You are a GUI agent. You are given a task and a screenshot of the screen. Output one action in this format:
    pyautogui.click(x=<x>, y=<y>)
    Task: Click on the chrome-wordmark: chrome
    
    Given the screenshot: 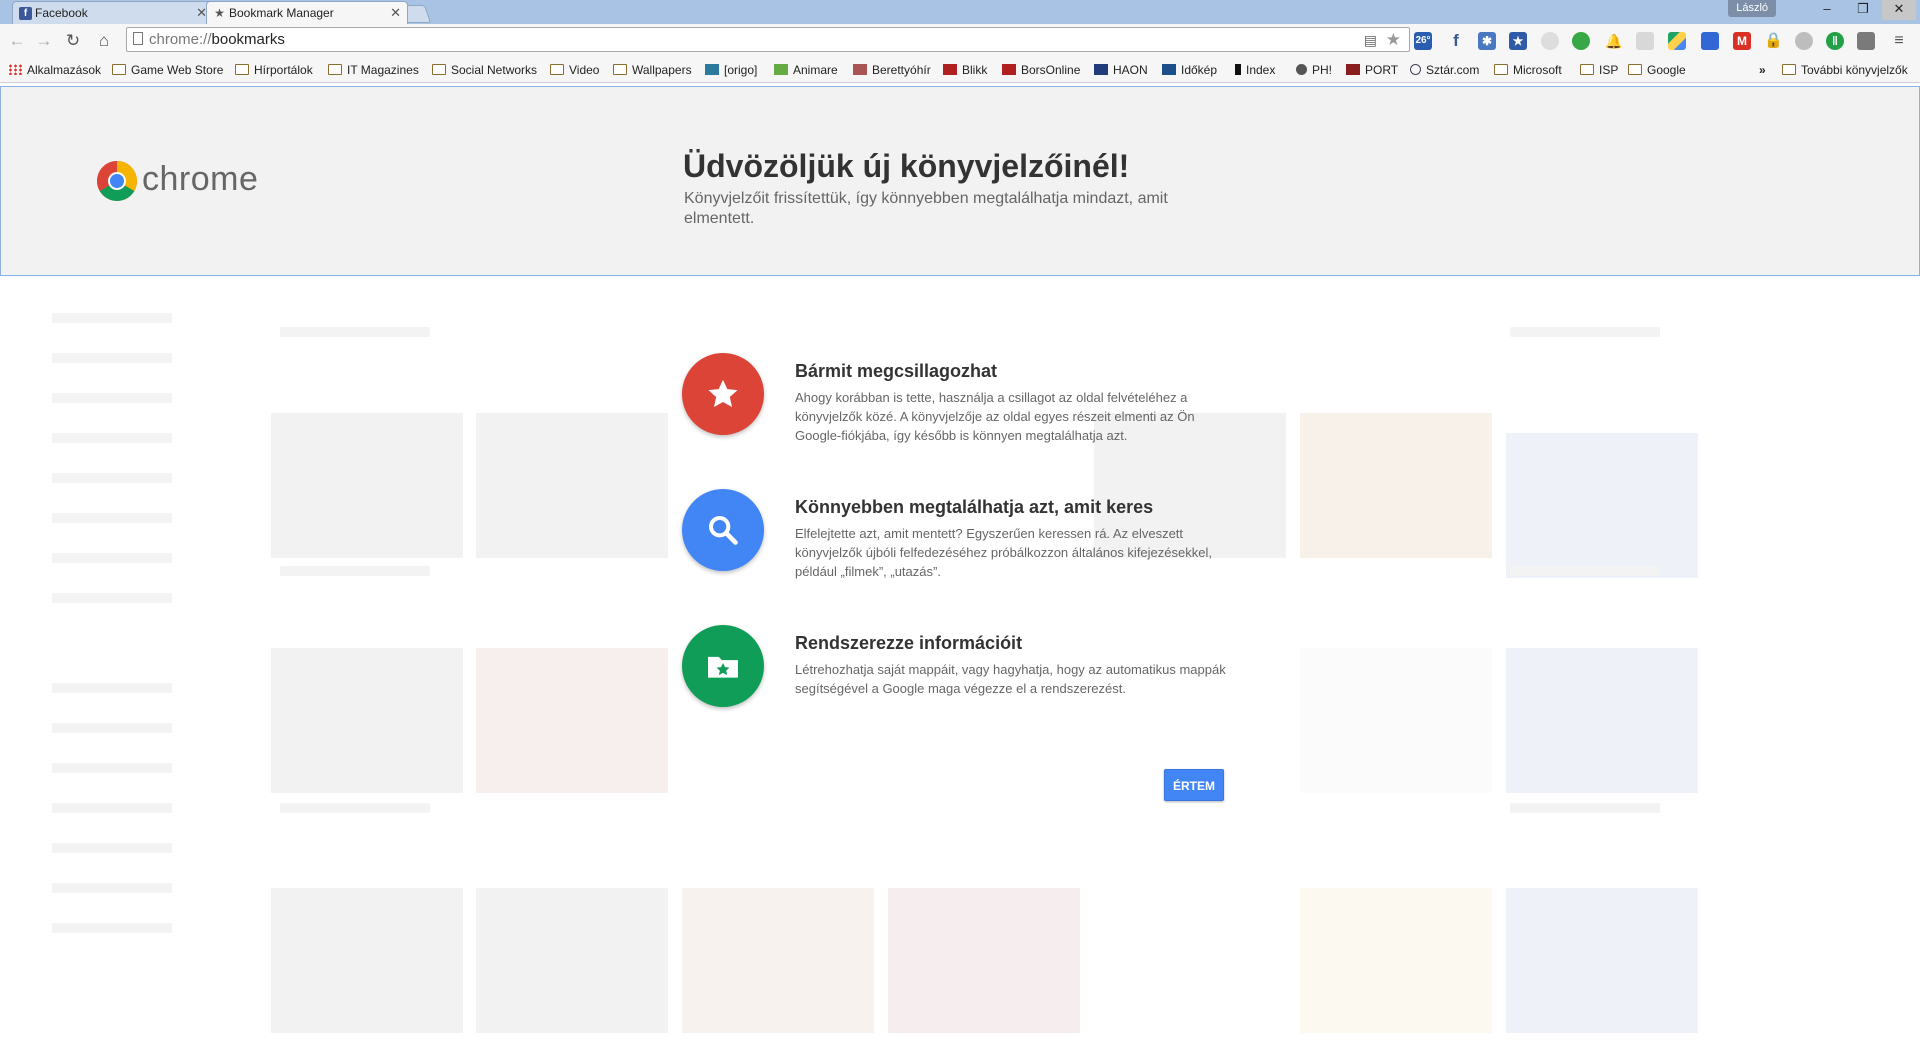 What is the action you would take?
    pyautogui.click(x=200, y=179)
    